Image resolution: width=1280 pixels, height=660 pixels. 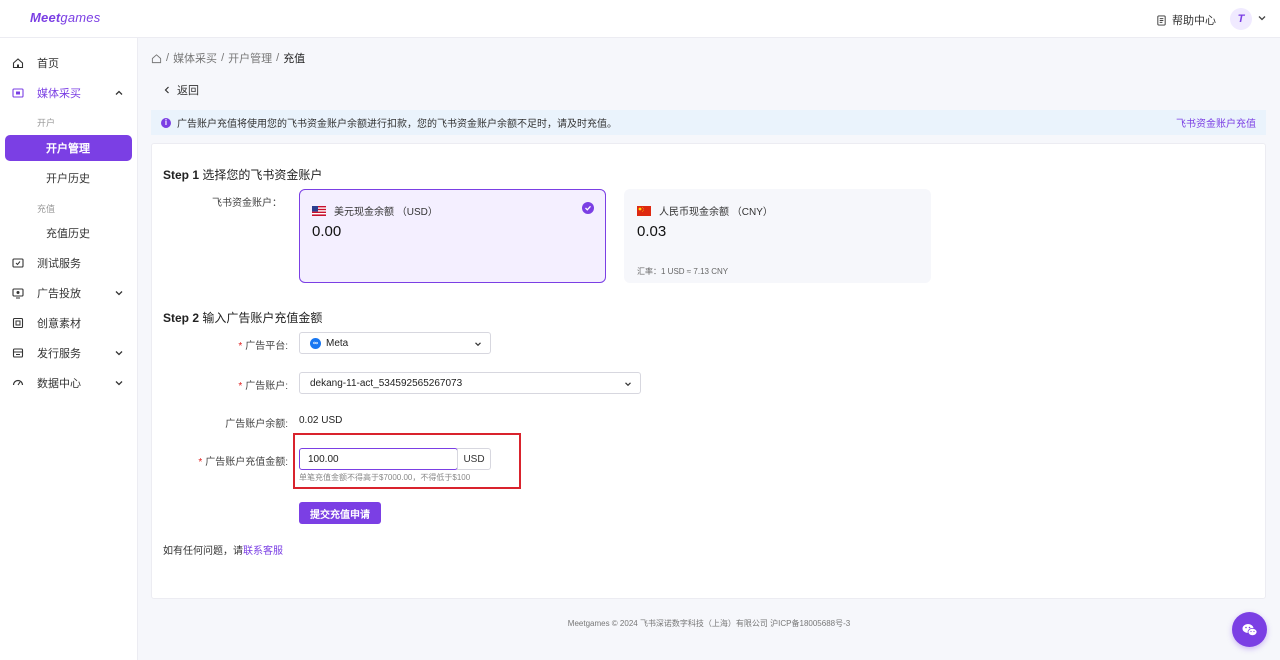 What do you see at coordinates (644, 210) in the screenshot?
I see `cn-flag-icon` at bounding box center [644, 210].